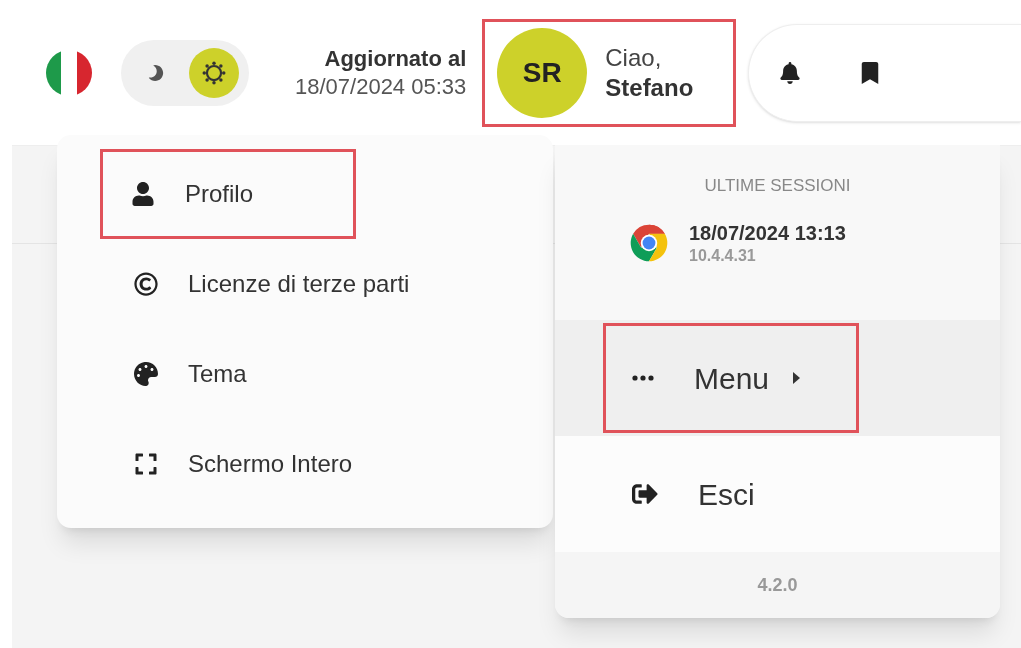 This screenshot has height=648, width=1021. I want to click on menu-item: Menu, so click(731, 378).